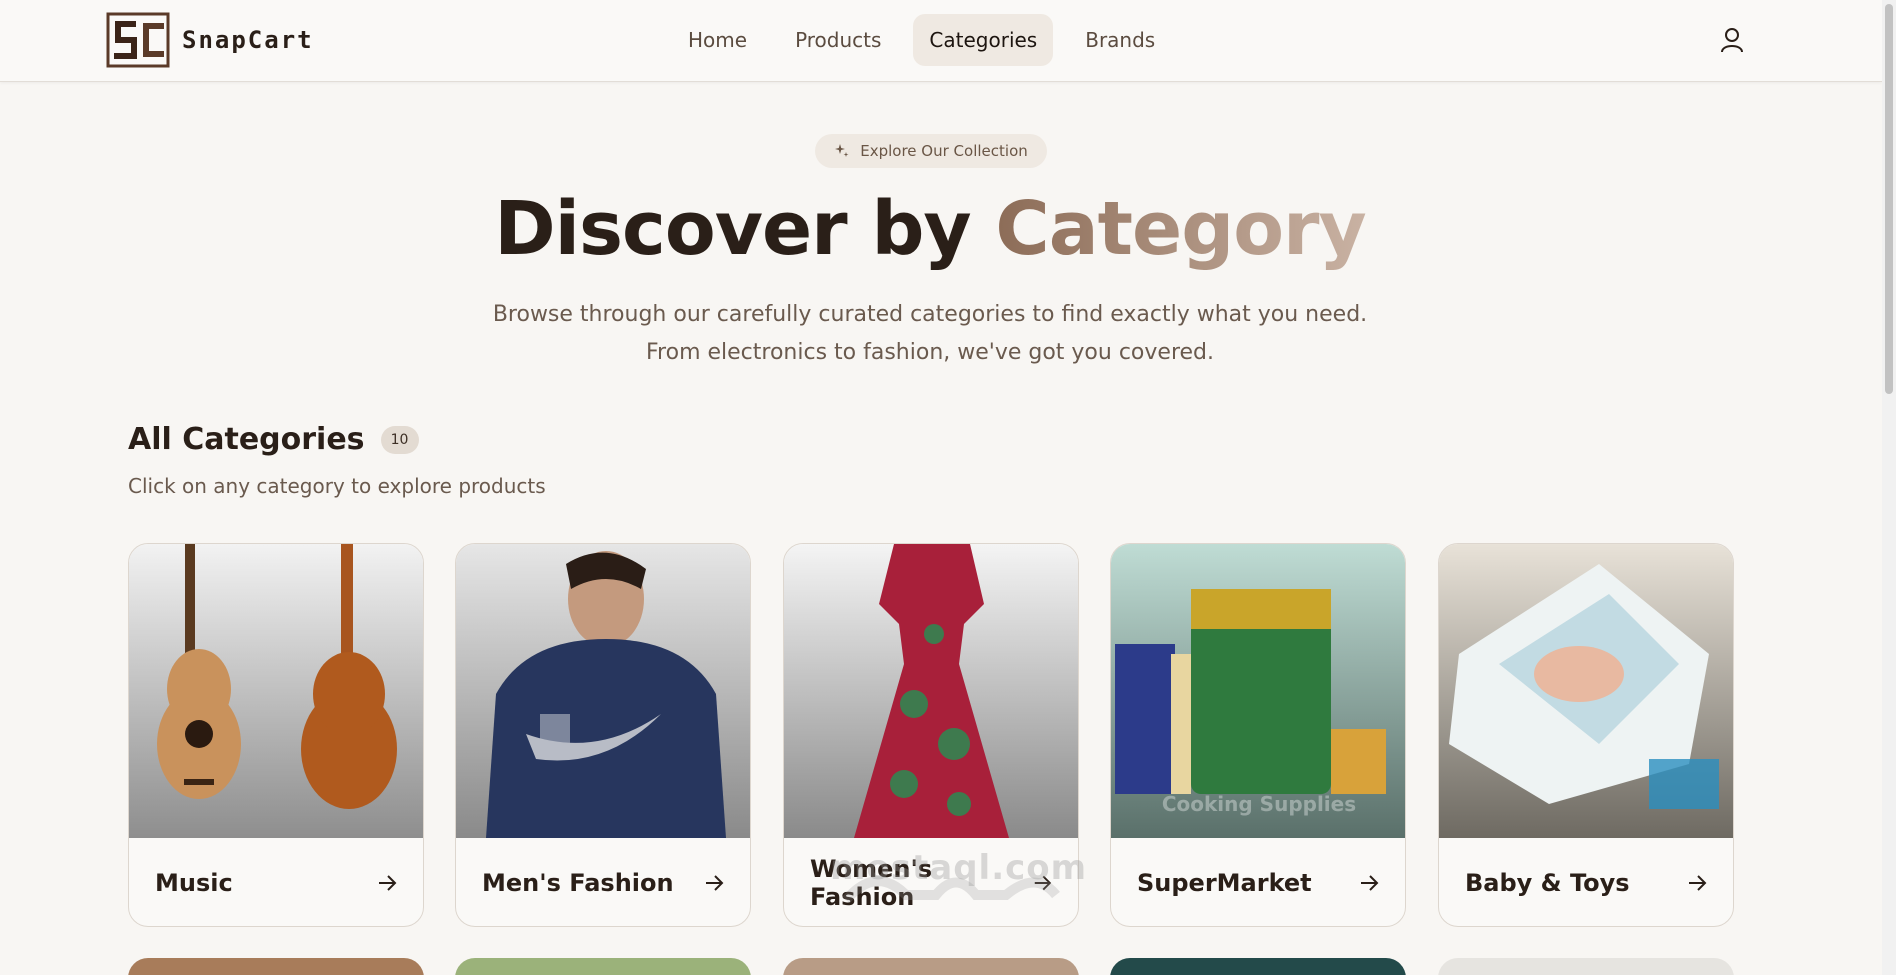 The width and height of the screenshot is (1896, 975). What do you see at coordinates (1259, 804) in the screenshot?
I see `card-overlay-label: Cooking Supplies` at bounding box center [1259, 804].